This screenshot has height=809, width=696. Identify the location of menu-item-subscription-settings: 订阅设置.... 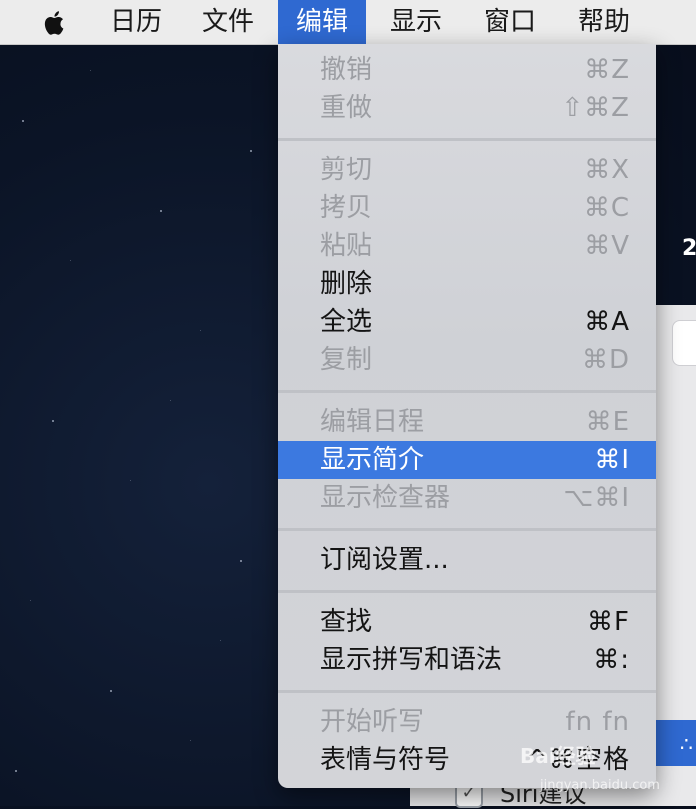
(467, 560).